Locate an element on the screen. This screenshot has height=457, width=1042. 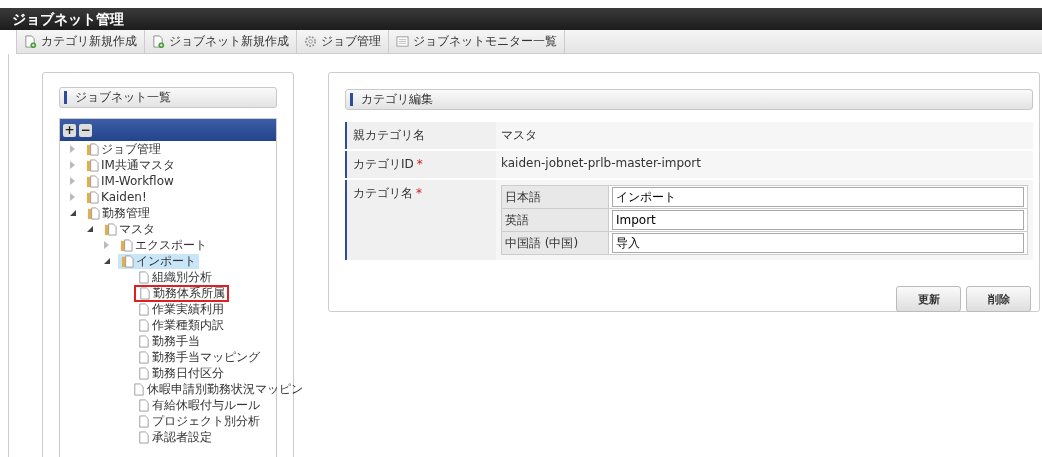
tree-toggle-button: − is located at coordinates (85, 130).